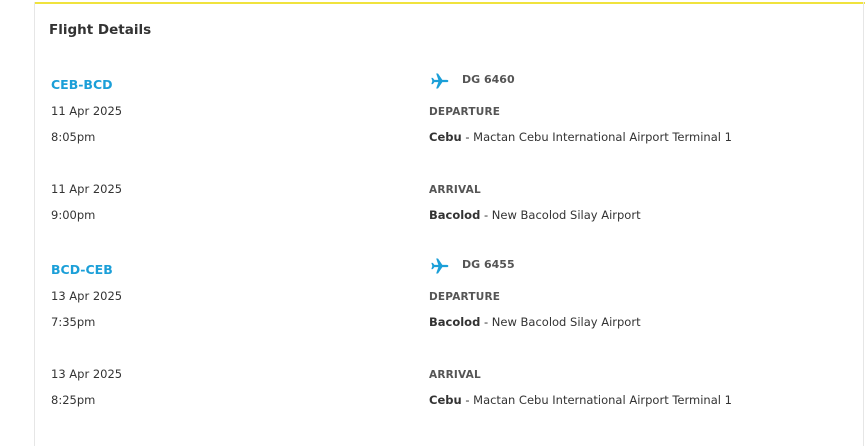  What do you see at coordinates (34, 224) in the screenshot?
I see `left-divider` at bounding box center [34, 224].